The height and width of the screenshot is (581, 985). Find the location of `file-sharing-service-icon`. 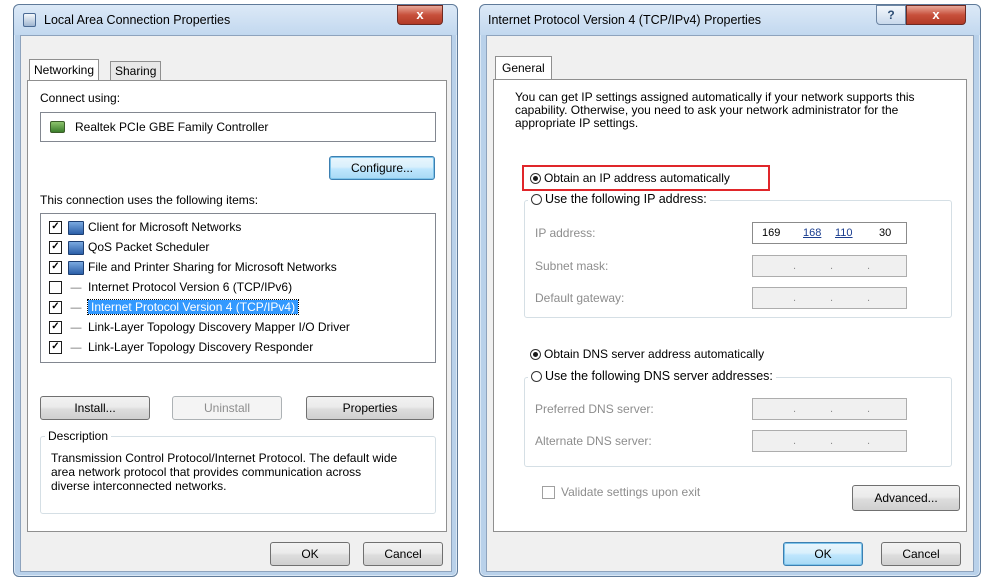

file-sharing-service-icon is located at coordinates (76, 267).